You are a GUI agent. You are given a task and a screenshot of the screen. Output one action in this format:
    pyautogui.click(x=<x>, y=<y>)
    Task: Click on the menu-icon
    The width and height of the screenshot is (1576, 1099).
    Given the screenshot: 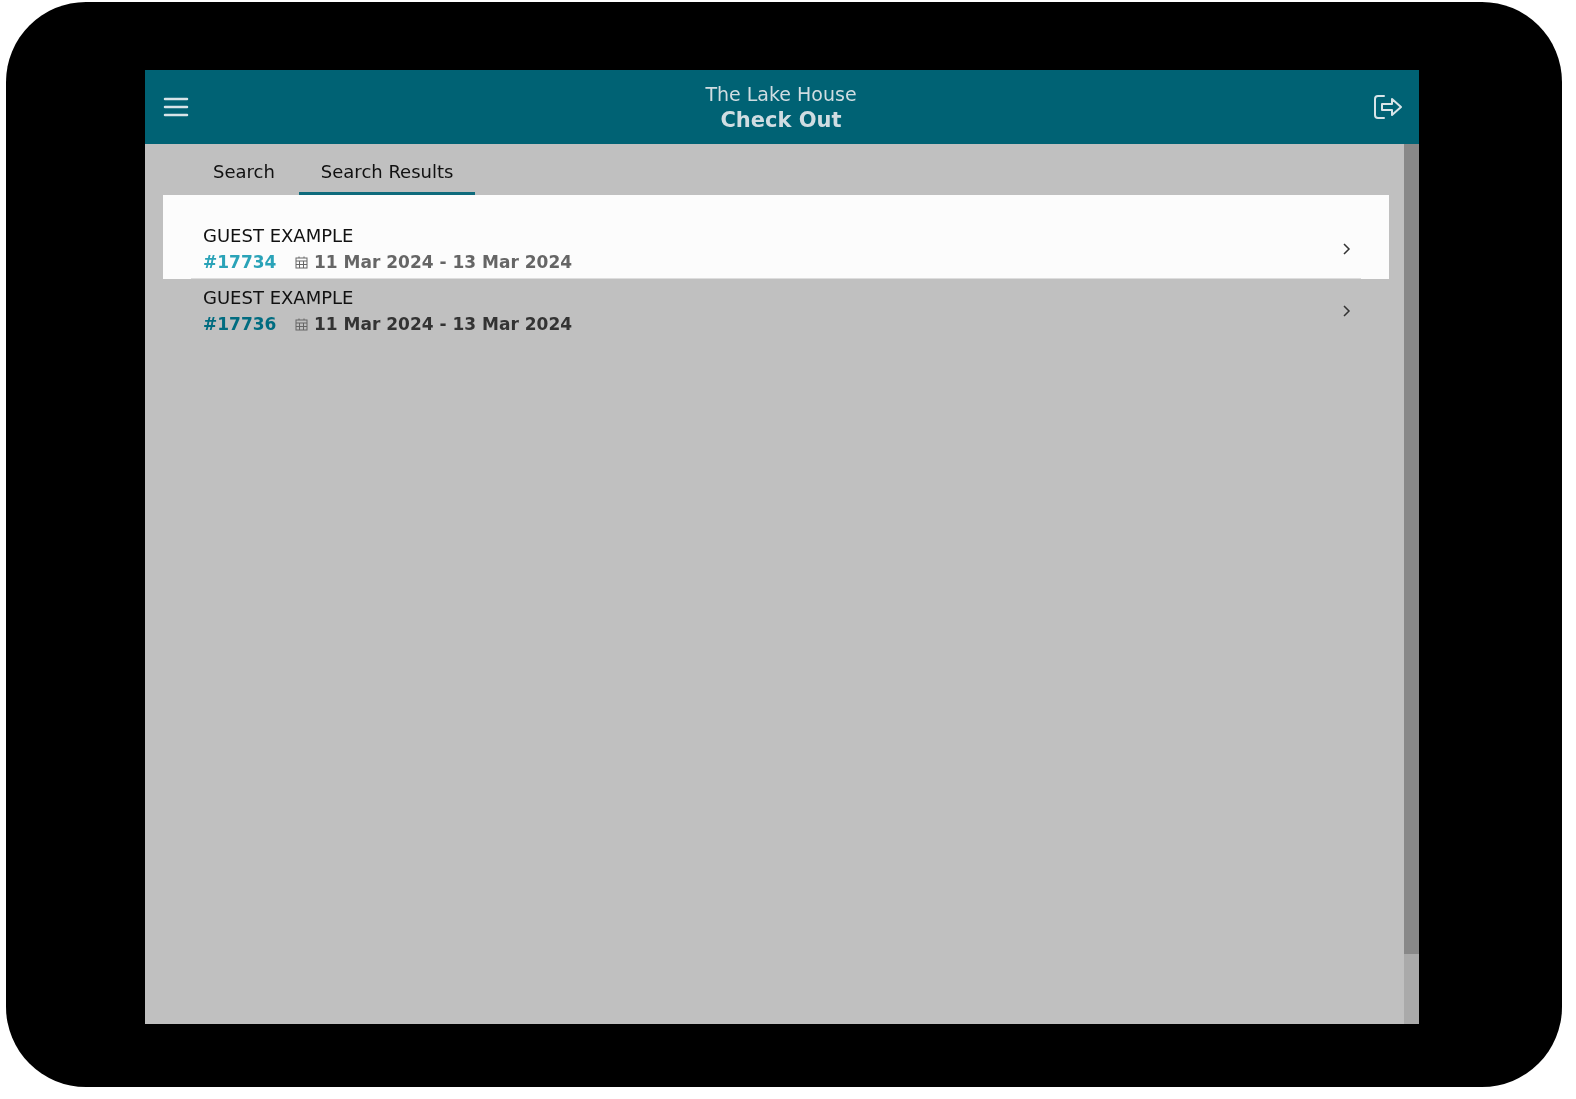 What is the action you would take?
    pyautogui.click(x=176, y=107)
    